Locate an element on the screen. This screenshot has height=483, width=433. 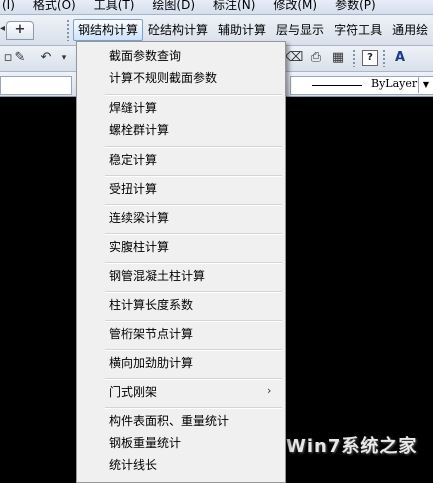
submenu-arrow-icon: › is located at coordinates (269, 390).